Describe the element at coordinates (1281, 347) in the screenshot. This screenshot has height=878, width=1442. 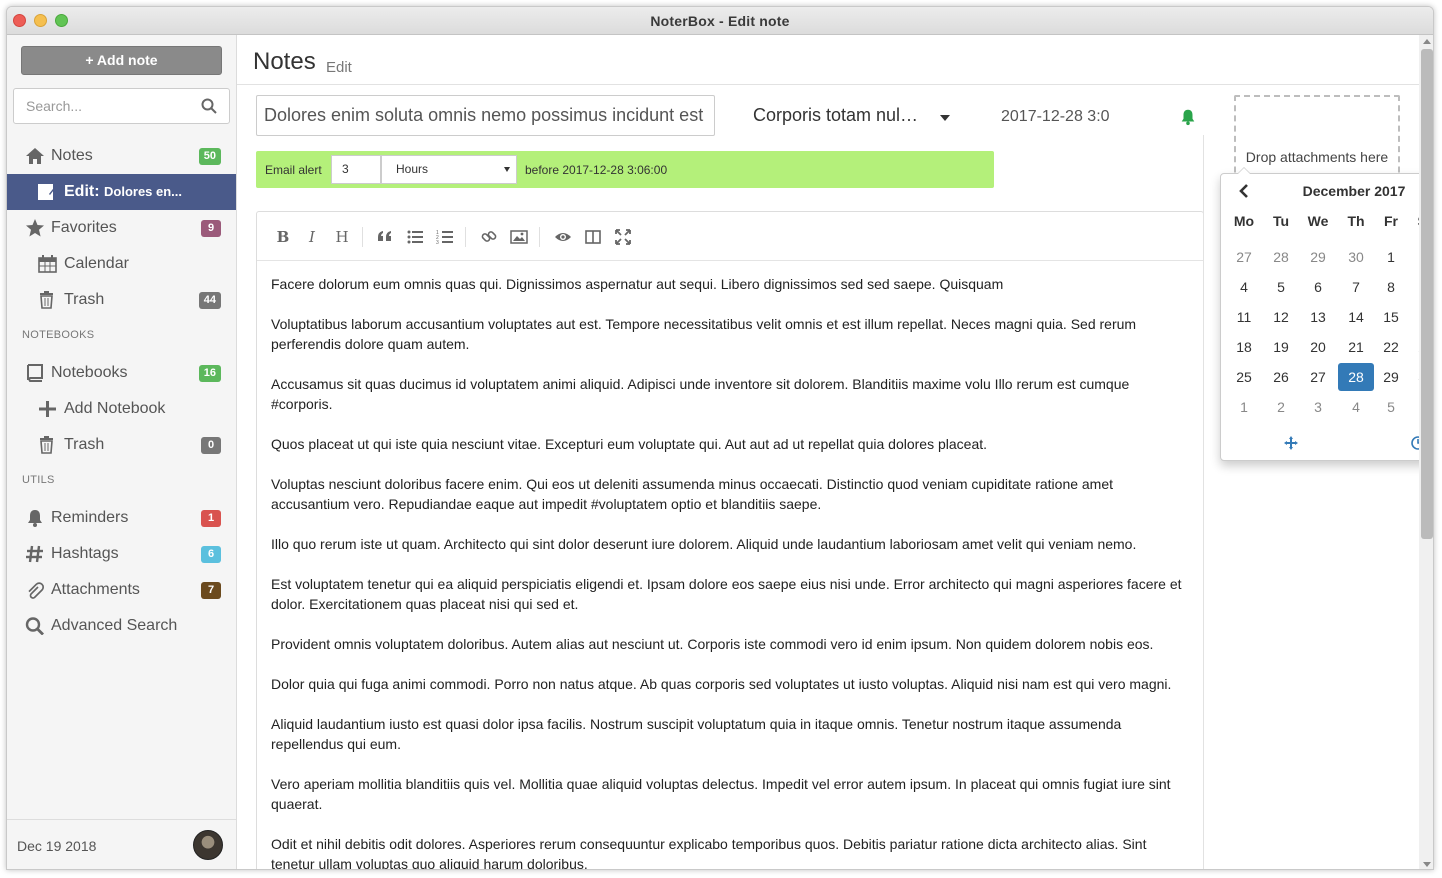
I see `calendar-day: 19` at that location.